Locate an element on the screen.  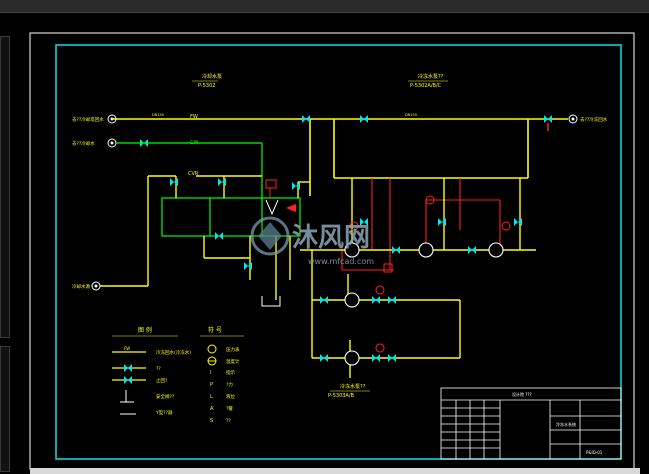
svg-text: ?警 is located at coordinates (229, 408).